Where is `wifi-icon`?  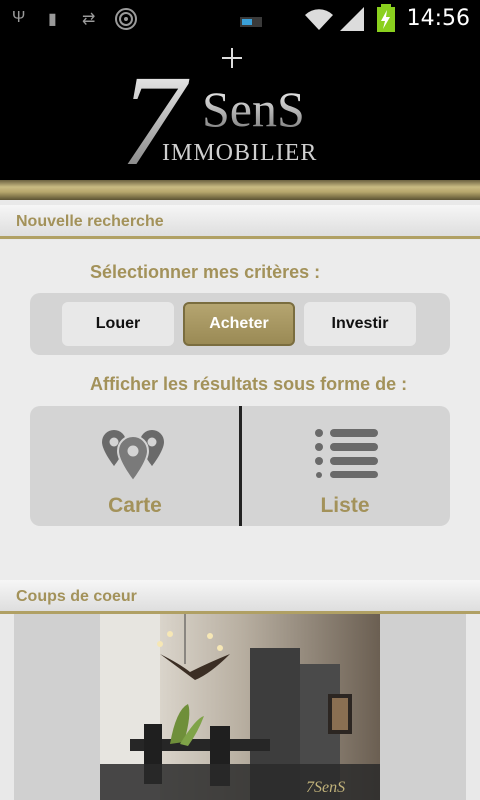 wifi-icon is located at coordinates (319, 20).